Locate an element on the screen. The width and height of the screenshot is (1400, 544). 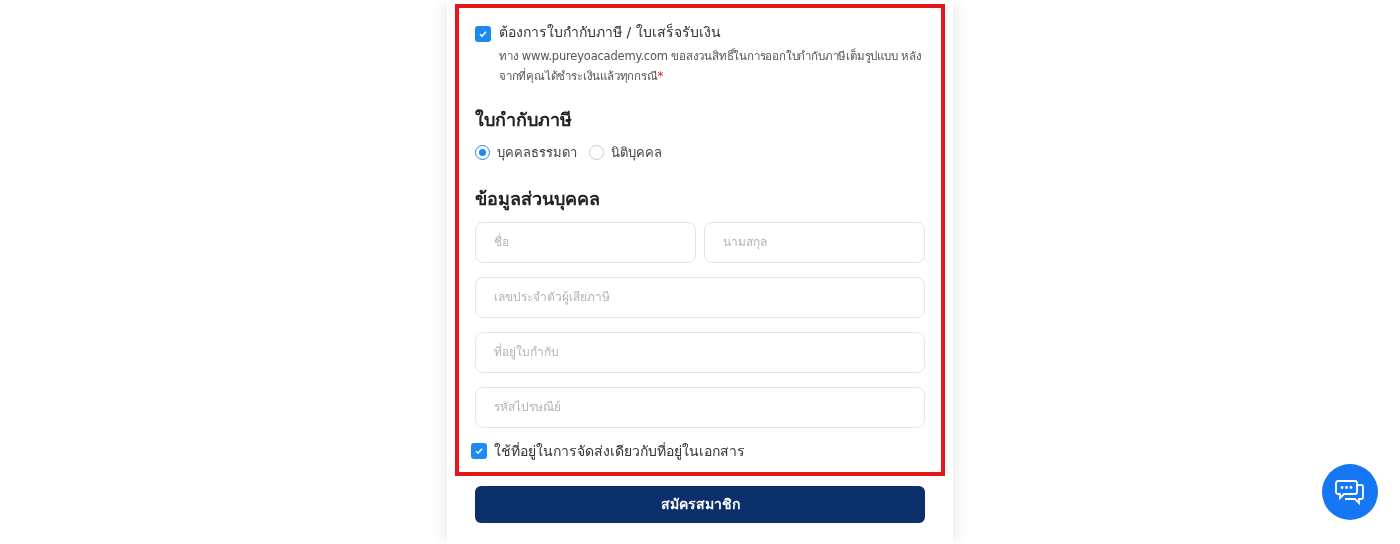
radio-option: บุคคลธรรมดา is located at coordinates (526, 153).